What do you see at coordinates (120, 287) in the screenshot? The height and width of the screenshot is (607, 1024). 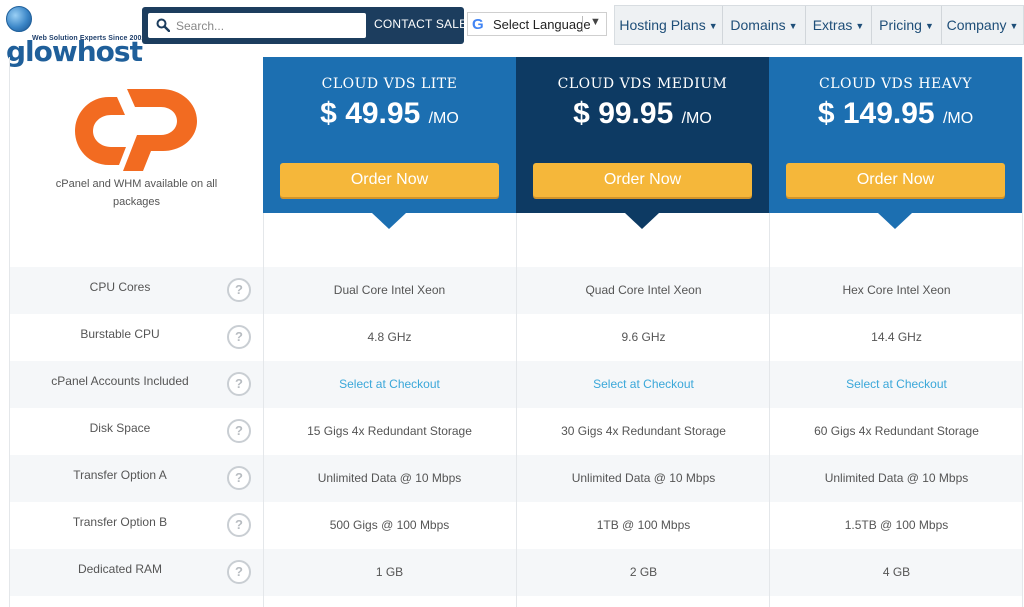 I see `feature-label: CPU Cores` at bounding box center [120, 287].